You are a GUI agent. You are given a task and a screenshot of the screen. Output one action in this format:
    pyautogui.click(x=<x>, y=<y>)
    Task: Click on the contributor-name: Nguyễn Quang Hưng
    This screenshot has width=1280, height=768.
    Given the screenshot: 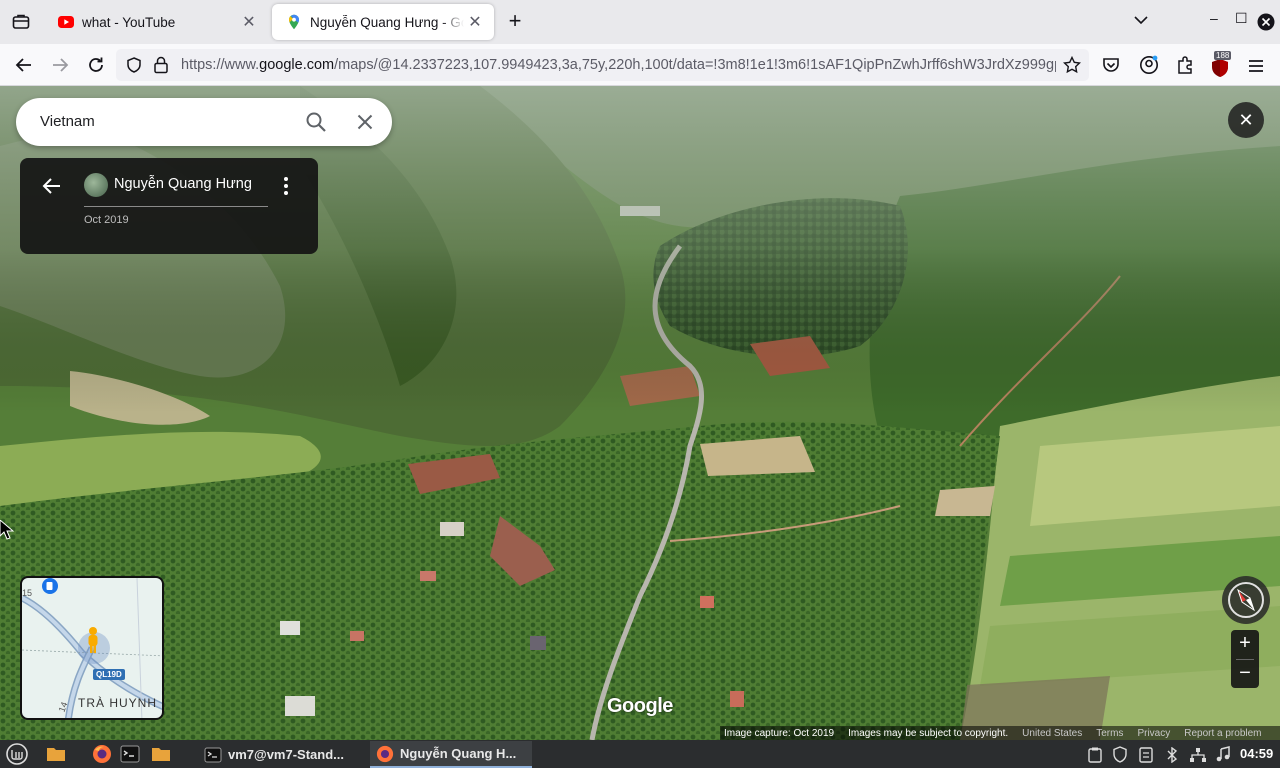 What is the action you would take?
    pyautogui.click(x=183, y=184)
    